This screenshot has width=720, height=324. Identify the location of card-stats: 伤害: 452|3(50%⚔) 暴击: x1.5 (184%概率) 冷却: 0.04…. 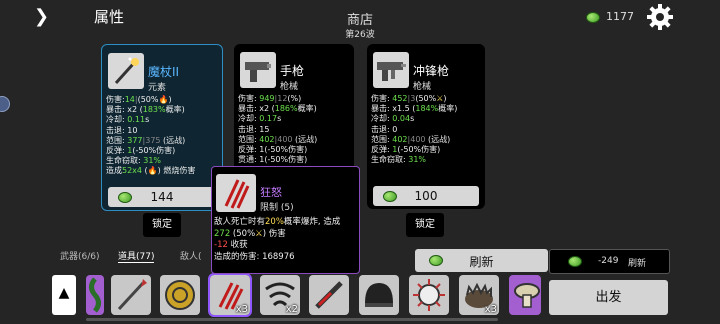
(414, 129).